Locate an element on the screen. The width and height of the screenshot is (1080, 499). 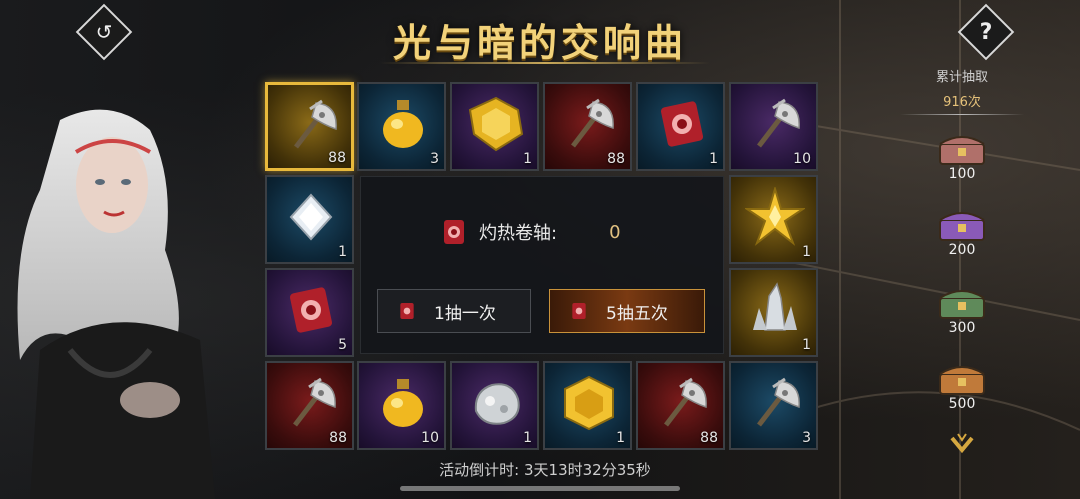
gold-gem-icon is located at coordinates (496, 124).